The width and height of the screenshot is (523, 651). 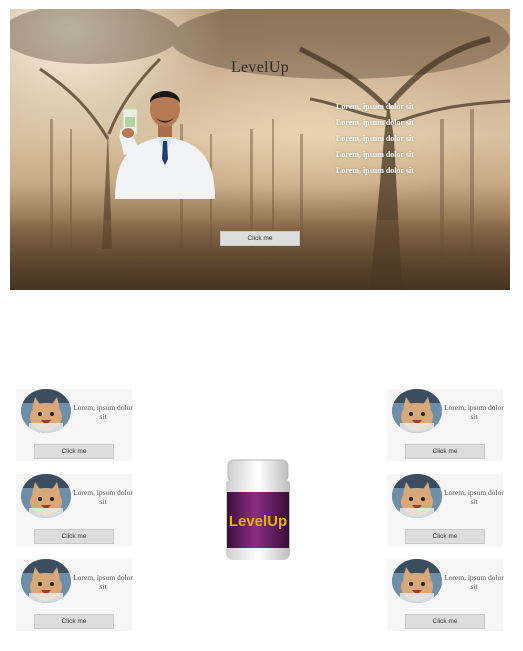 I want to click on hero-cta-button: Click me, so click(x=260, y=238).